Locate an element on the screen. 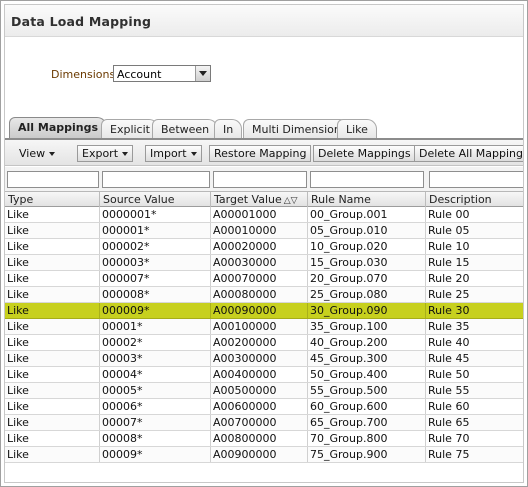  cell-source-value: 00005* is located at coordinates (155, 390).